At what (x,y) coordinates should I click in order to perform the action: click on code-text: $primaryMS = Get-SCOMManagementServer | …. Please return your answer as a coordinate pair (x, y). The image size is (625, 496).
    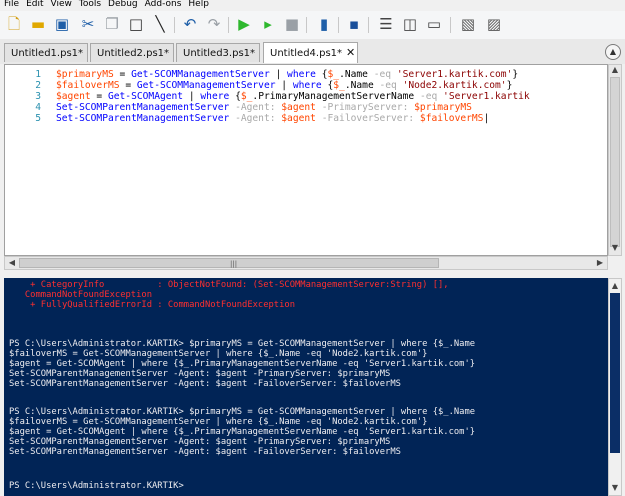
    Looking at the image, I should click on (287, 74).